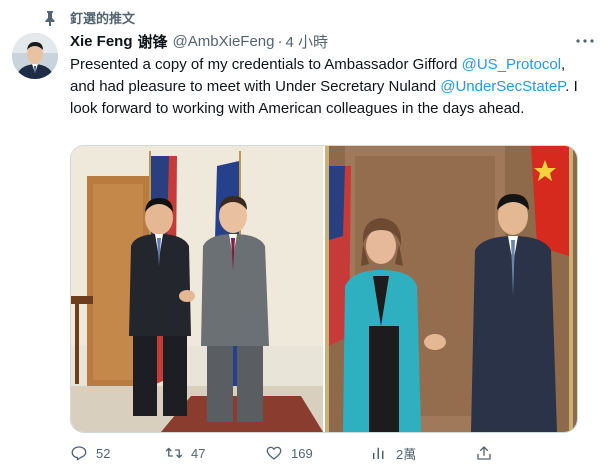 The height and width of the screenshot is (468, 610). I want to click on share-icon, so click(484, 453).